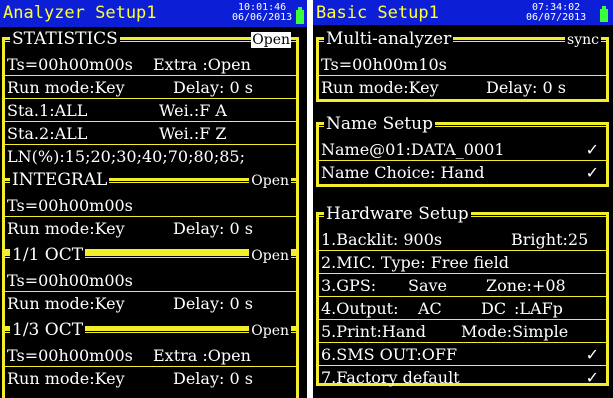  What do you see at coordinates (150, 378) in the screenshot?
I see `oct3-runmode-row: Run mode:Key Delay: 0 s` at bounding box center [150, 378].